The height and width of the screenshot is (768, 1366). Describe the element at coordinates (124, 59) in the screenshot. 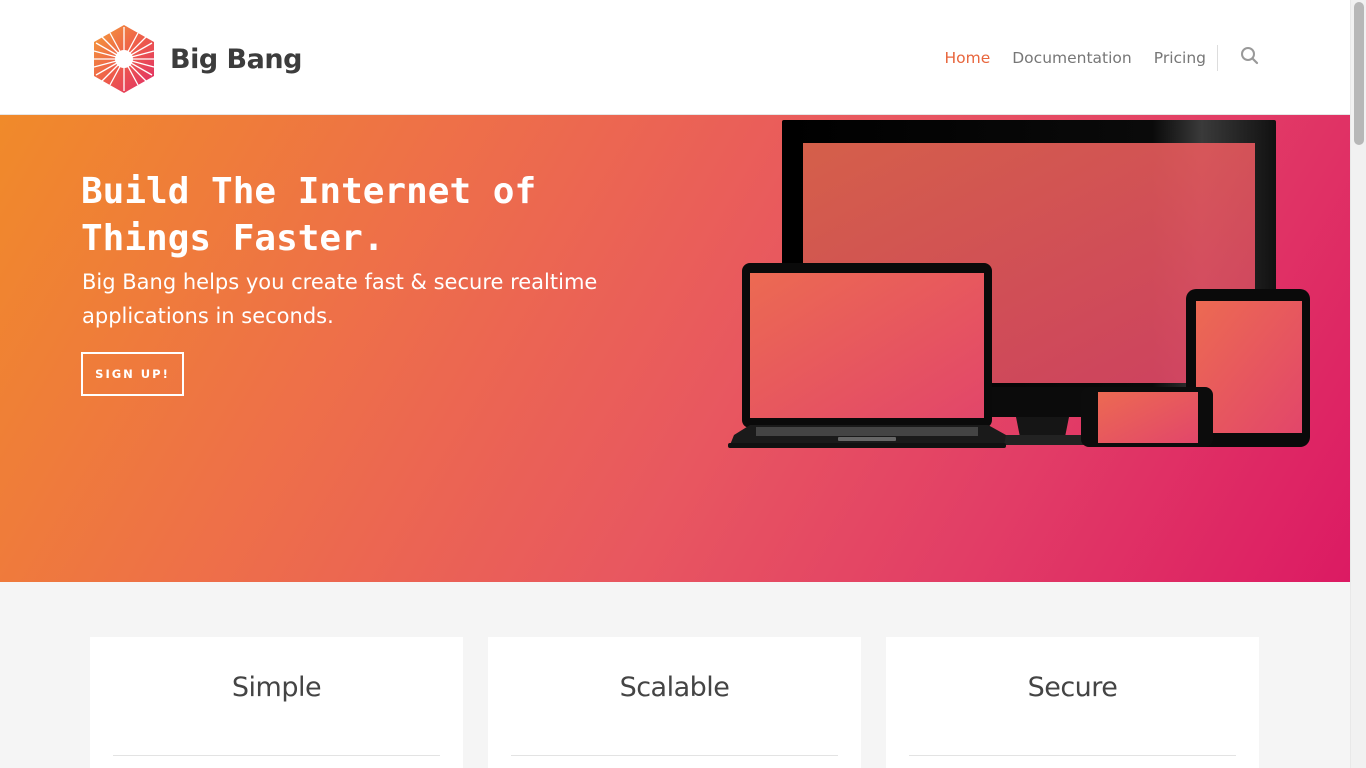

I see `big-bang-logo-icon` at that location.